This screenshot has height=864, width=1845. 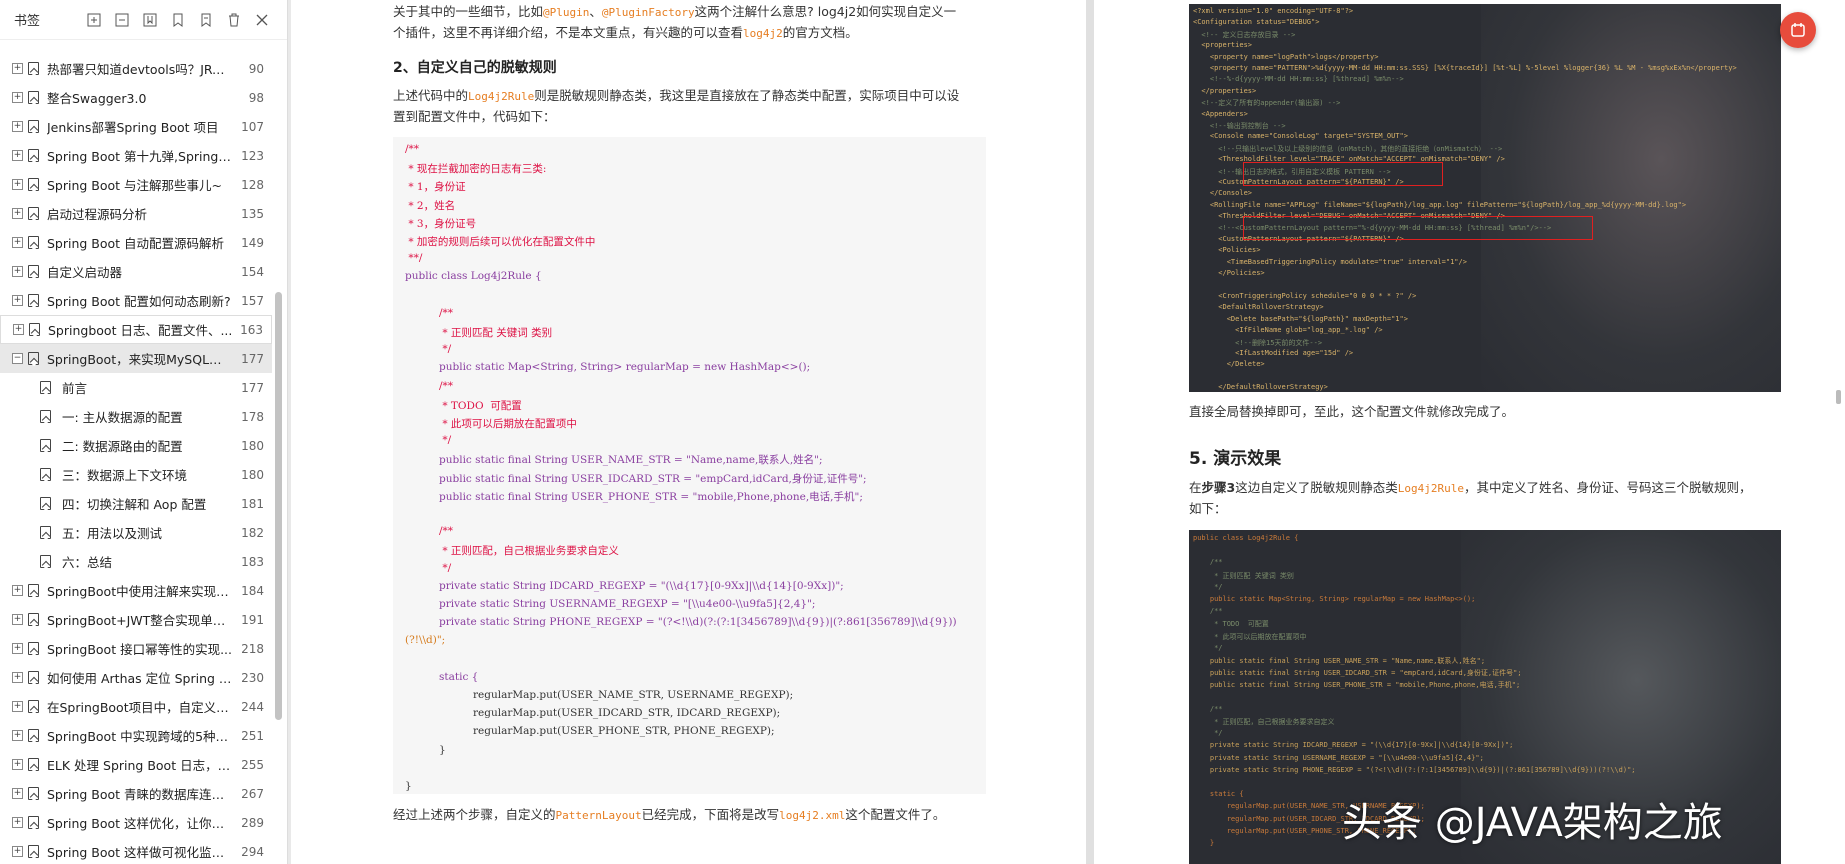 I want to click on add-bookmark-icon, so click(x=150, y=20).